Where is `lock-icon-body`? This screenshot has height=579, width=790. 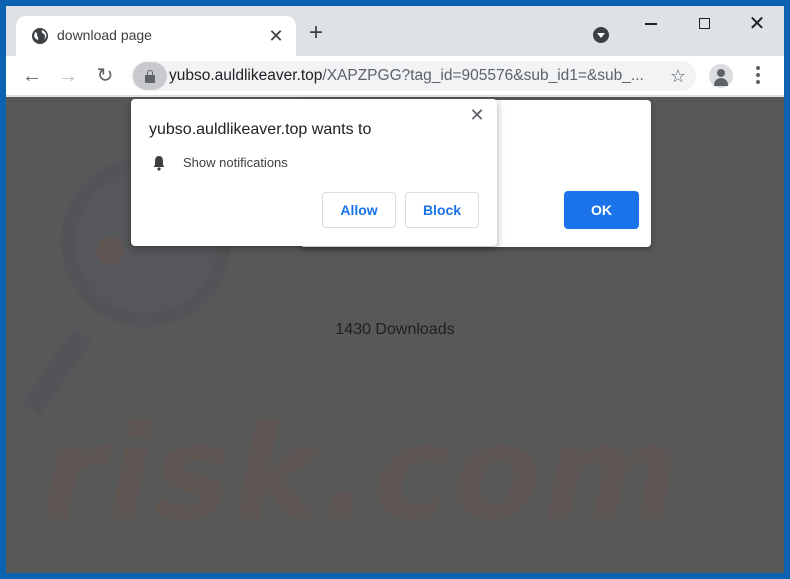 lock-icon-body is located at coordinates (150, 79).